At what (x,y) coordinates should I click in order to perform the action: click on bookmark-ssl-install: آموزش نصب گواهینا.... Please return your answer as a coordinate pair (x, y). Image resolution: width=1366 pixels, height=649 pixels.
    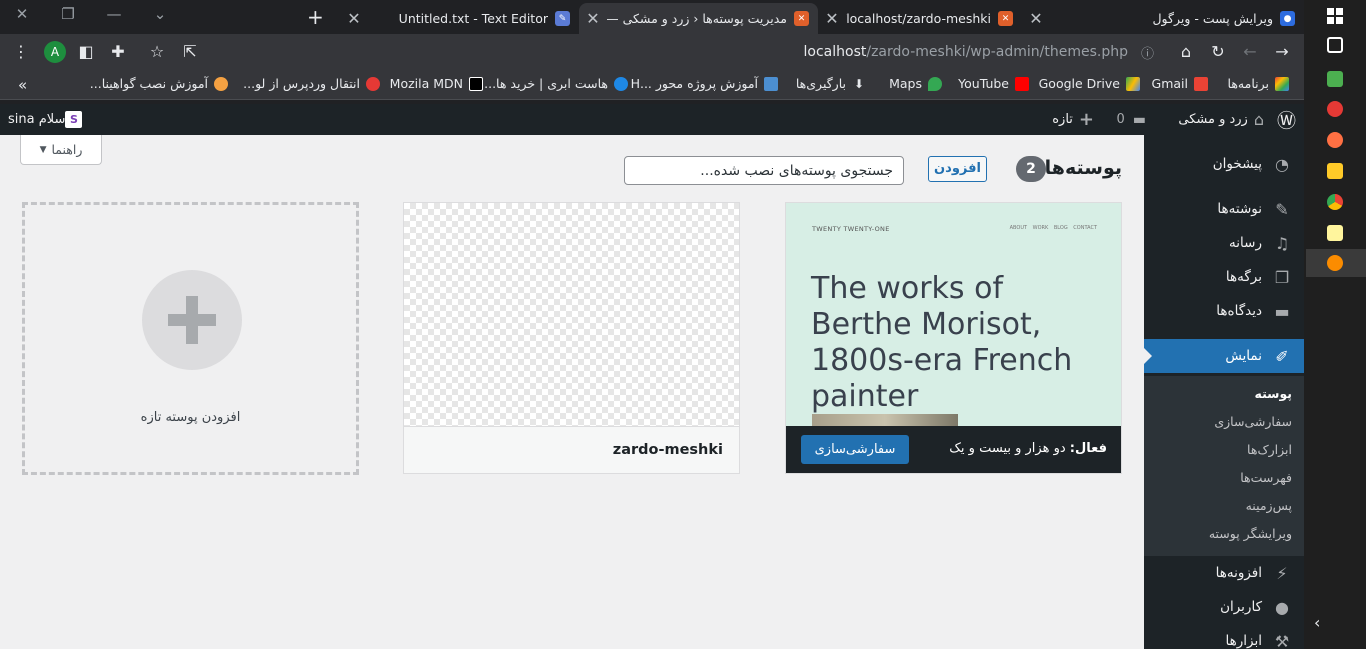
    Looking at the image, I should click on (159, 83).